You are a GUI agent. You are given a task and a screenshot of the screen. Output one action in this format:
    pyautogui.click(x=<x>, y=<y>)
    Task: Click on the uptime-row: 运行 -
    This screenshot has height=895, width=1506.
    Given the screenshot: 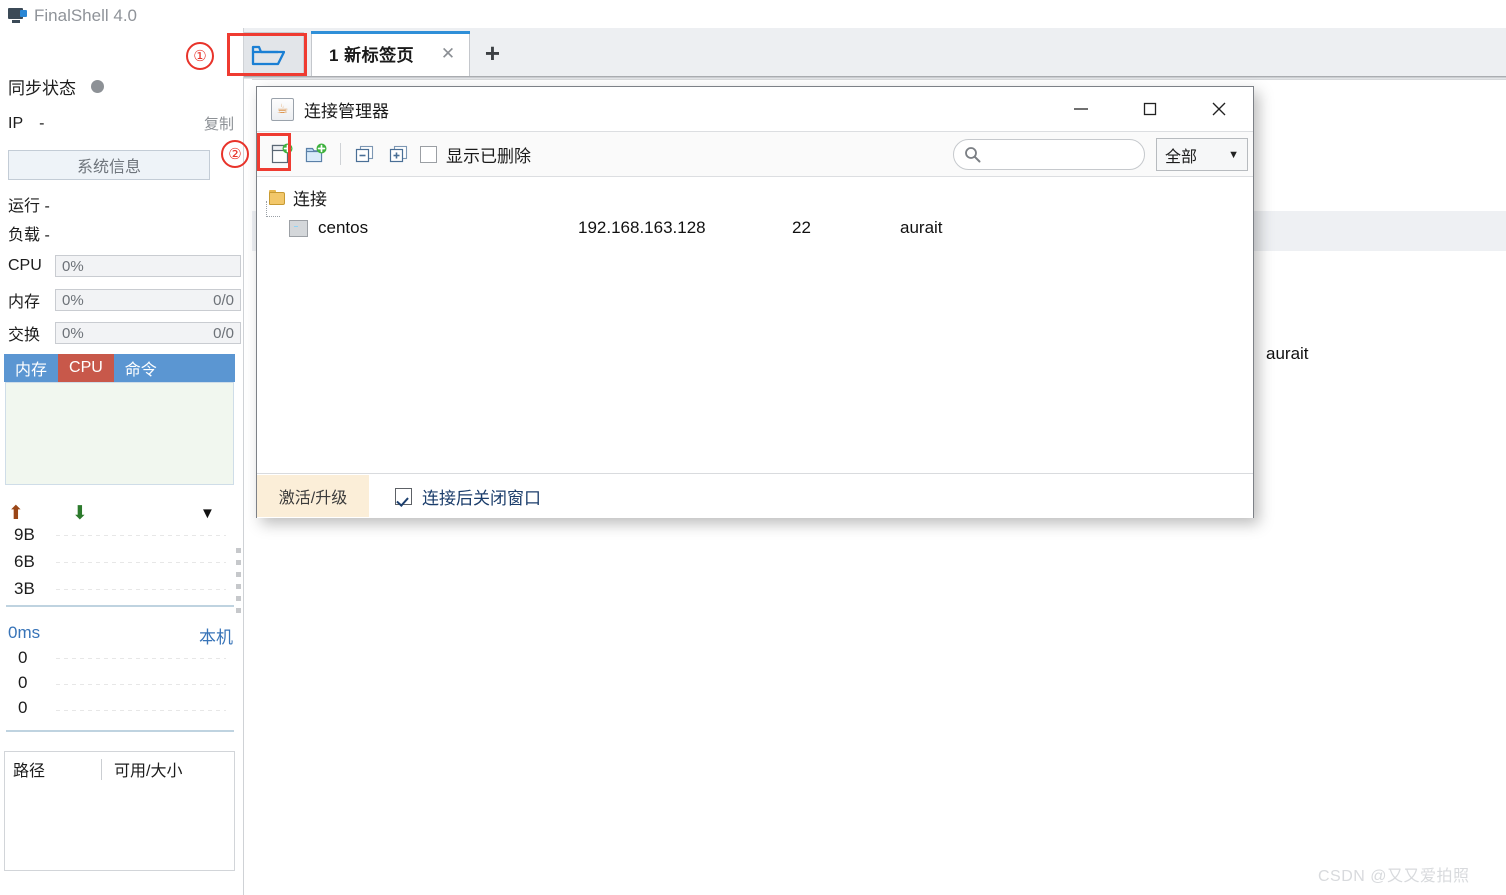 What is the action you would take?
    pyautogui.click(x=29, y=204)
    